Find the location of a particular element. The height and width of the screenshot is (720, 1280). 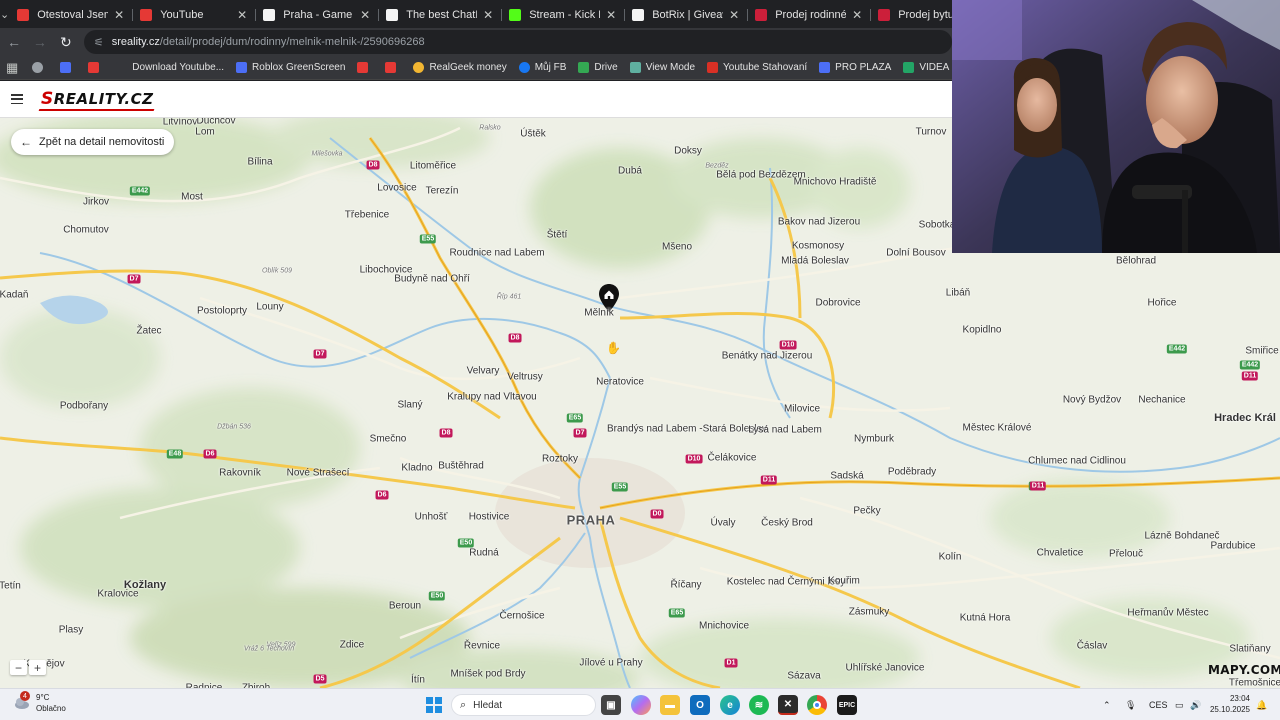

map-place-label: Most is located at coordinates (192, 197).